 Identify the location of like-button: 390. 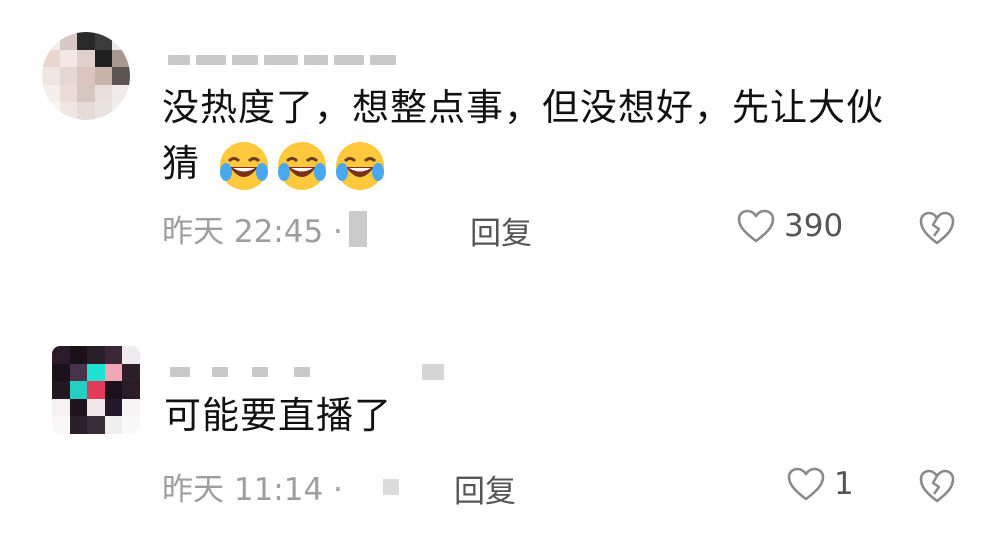
(789, 226).